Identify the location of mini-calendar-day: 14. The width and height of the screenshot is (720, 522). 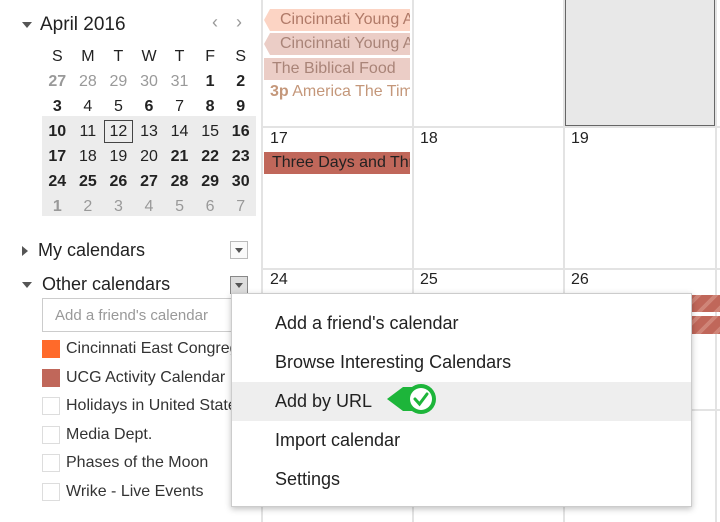
(179, 131).